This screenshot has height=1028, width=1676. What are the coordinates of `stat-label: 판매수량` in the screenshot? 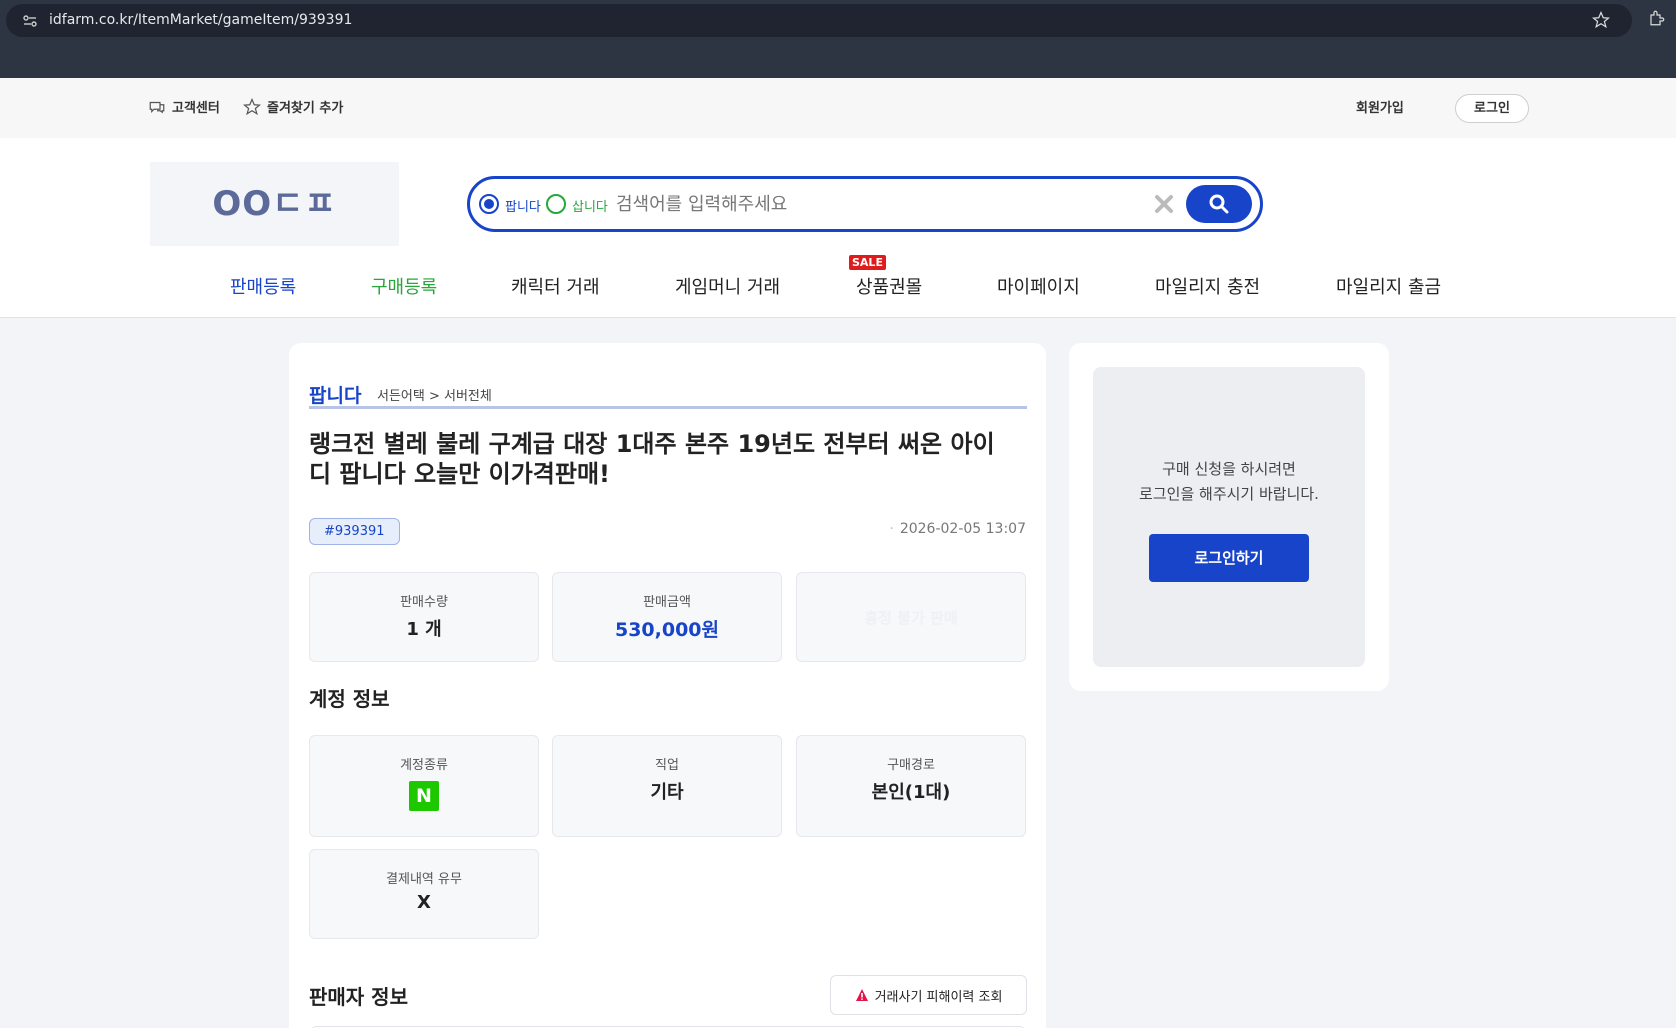 It's located at (424, 602).